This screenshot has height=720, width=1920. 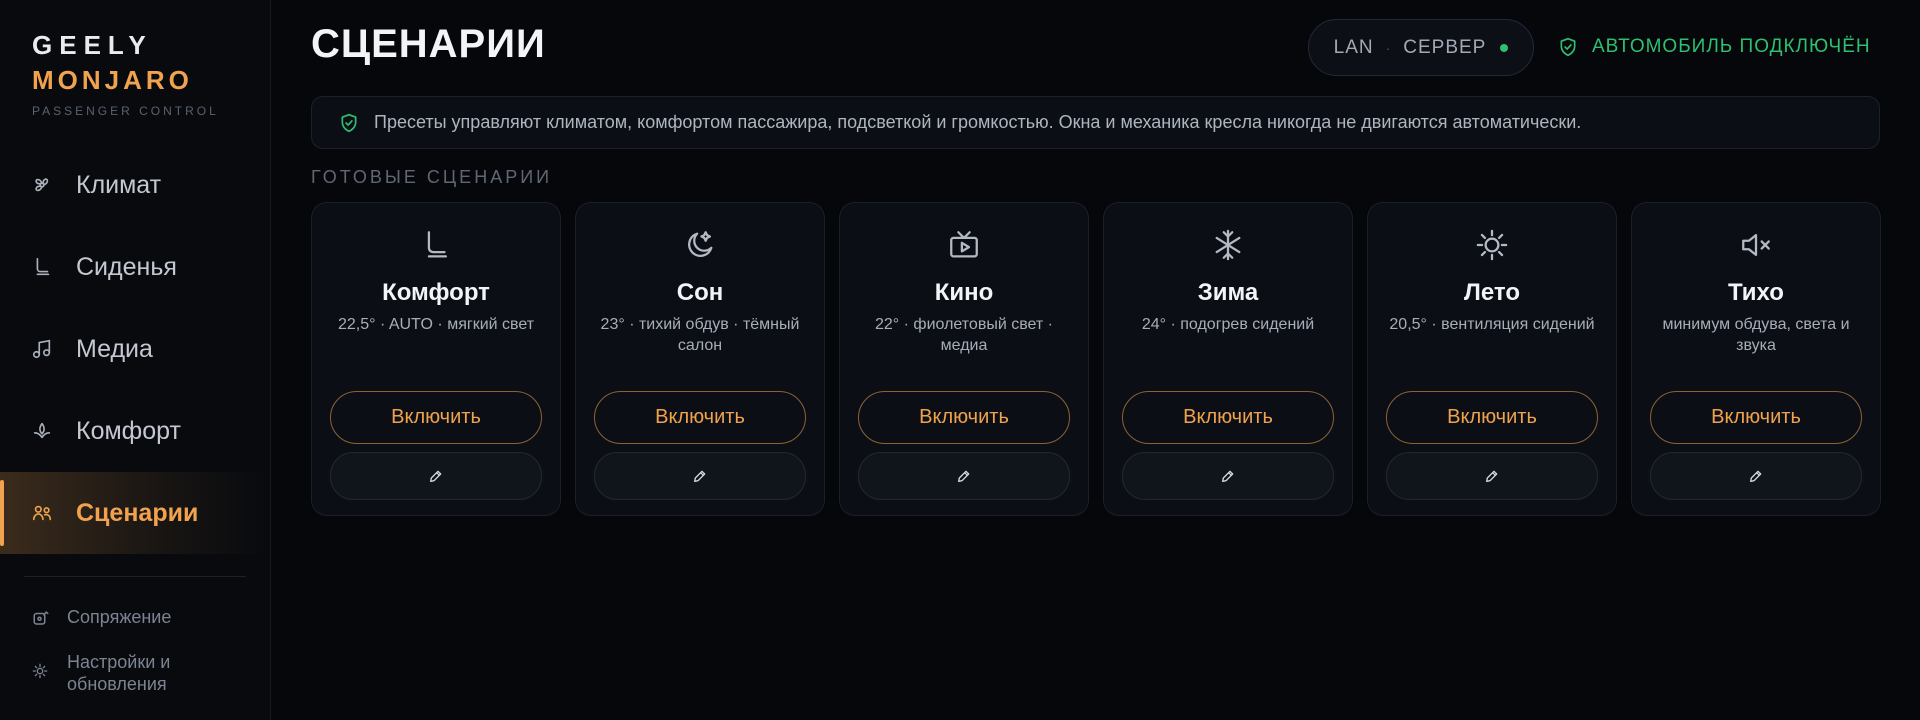 What do you see at coordinates (700, 245) in the screenshot?
I see `moon-icon` at bounding box center [700, 245].